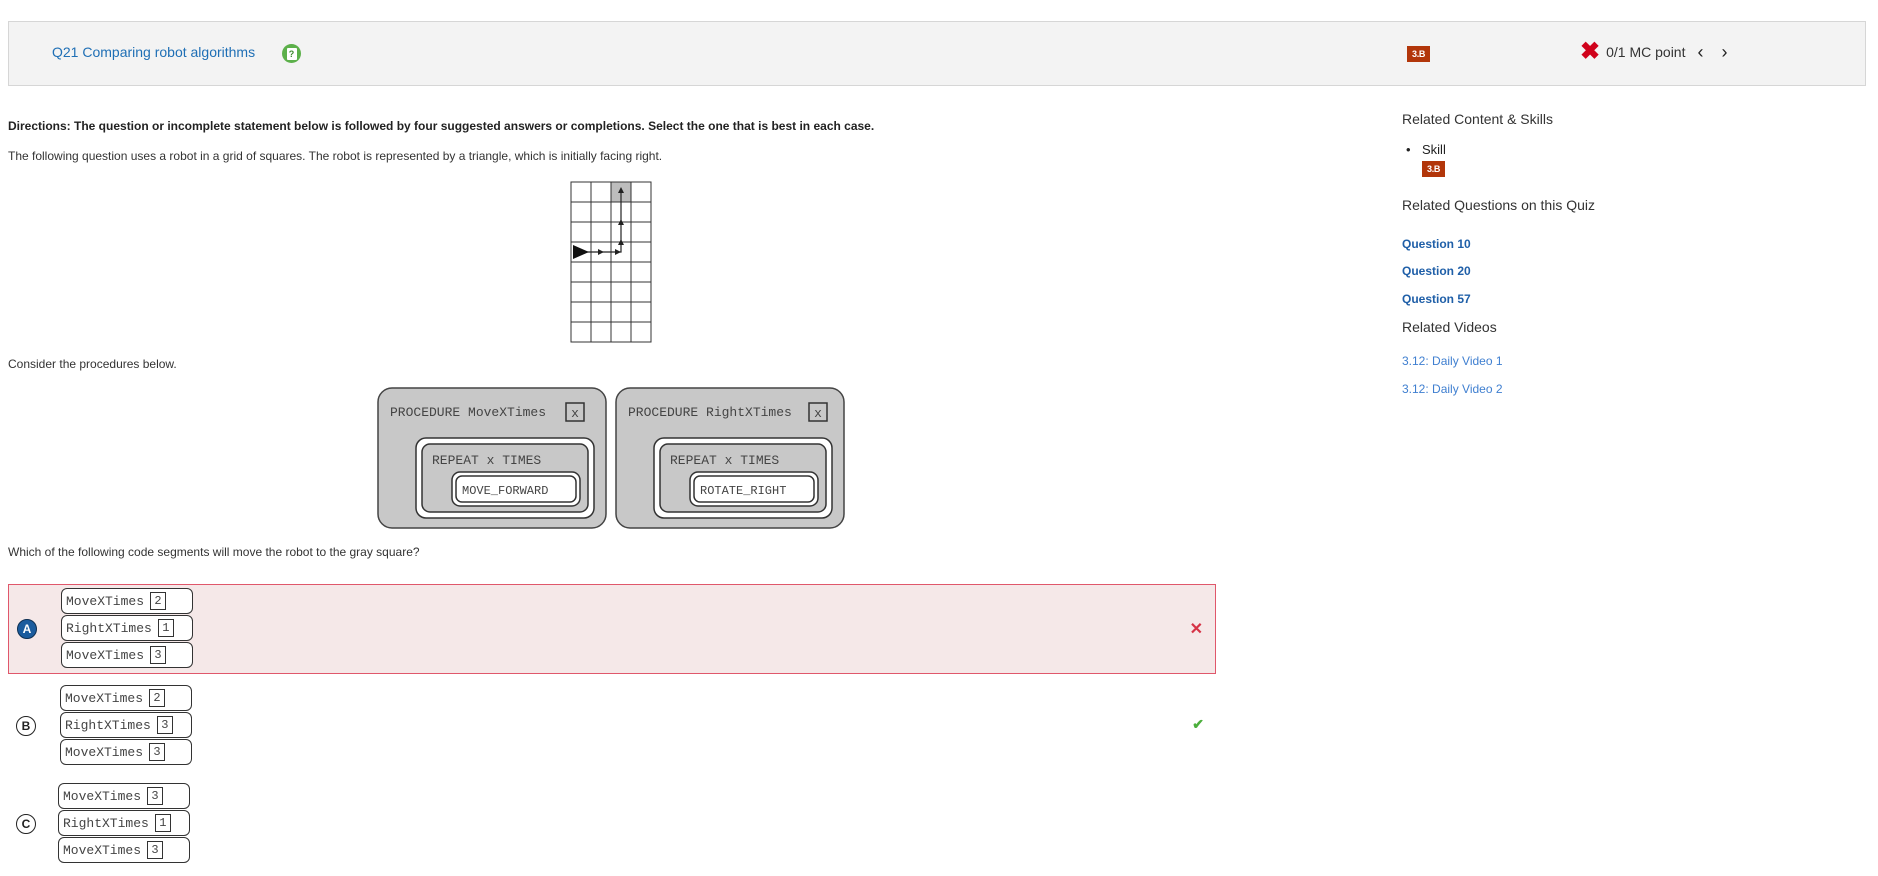  I want to click on question-title-link: Q21 Comparing robot algorithms, so click(153, 52).